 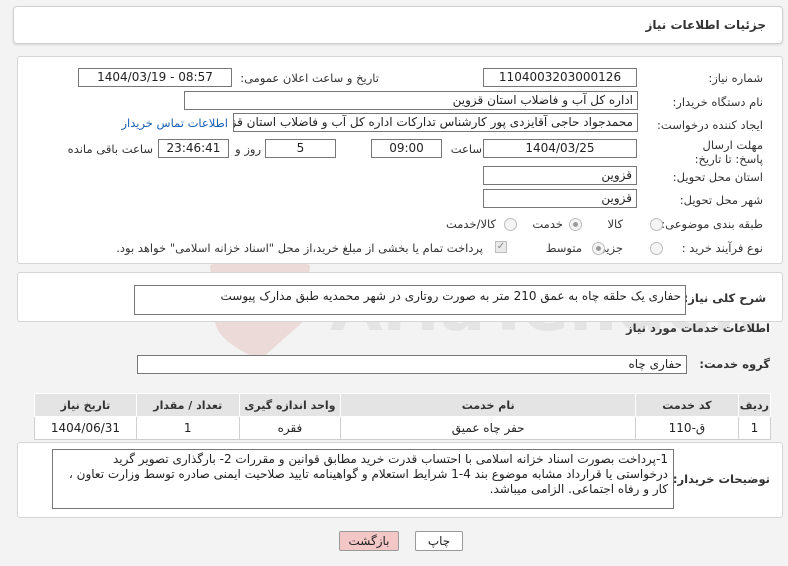 What do you see at coordinates (510, 224) in the screenshot?
I see `category-goods-service-radio` at bounding box center [510, 224].